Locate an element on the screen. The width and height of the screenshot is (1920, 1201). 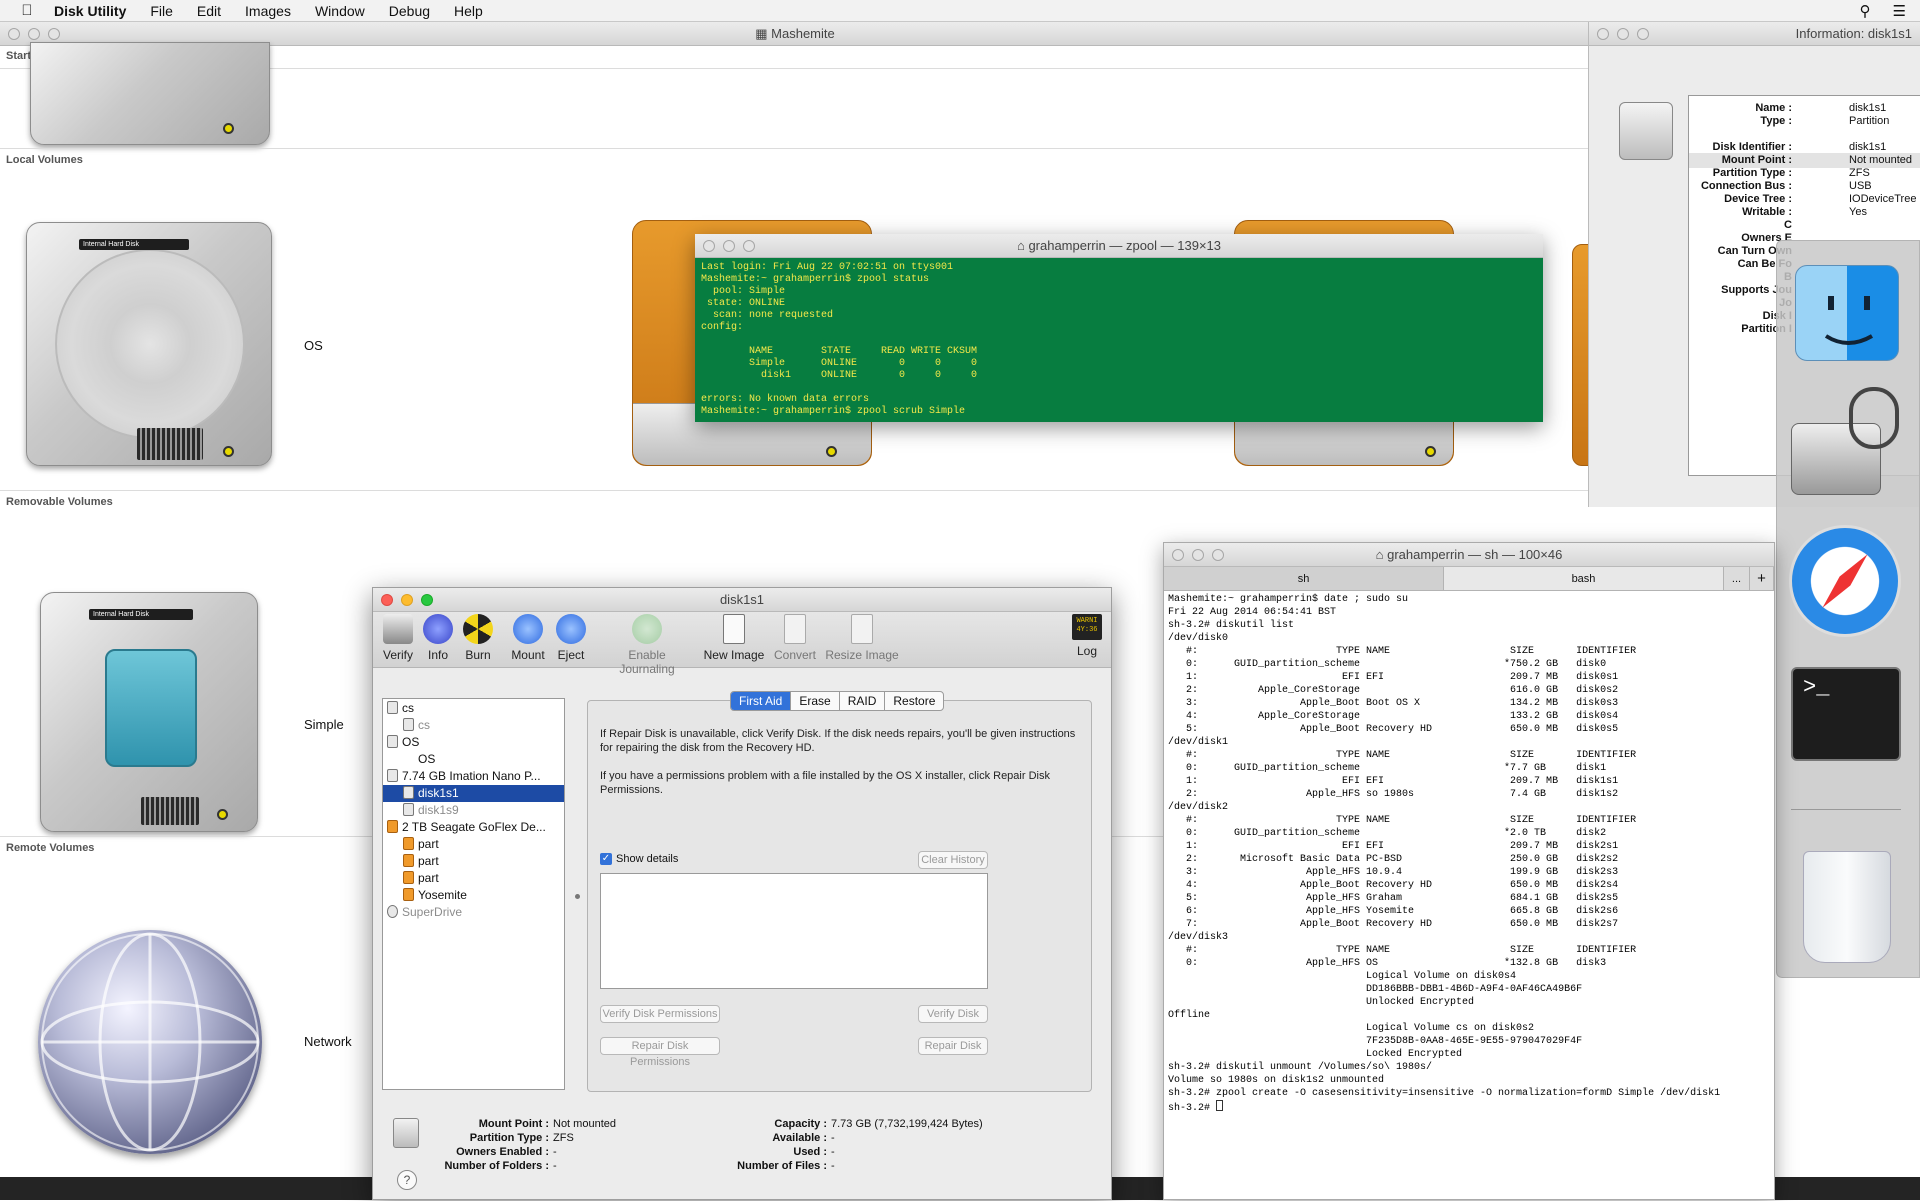
spotlight-search-icon: ⚲ is located at coordinates (1865, 11).